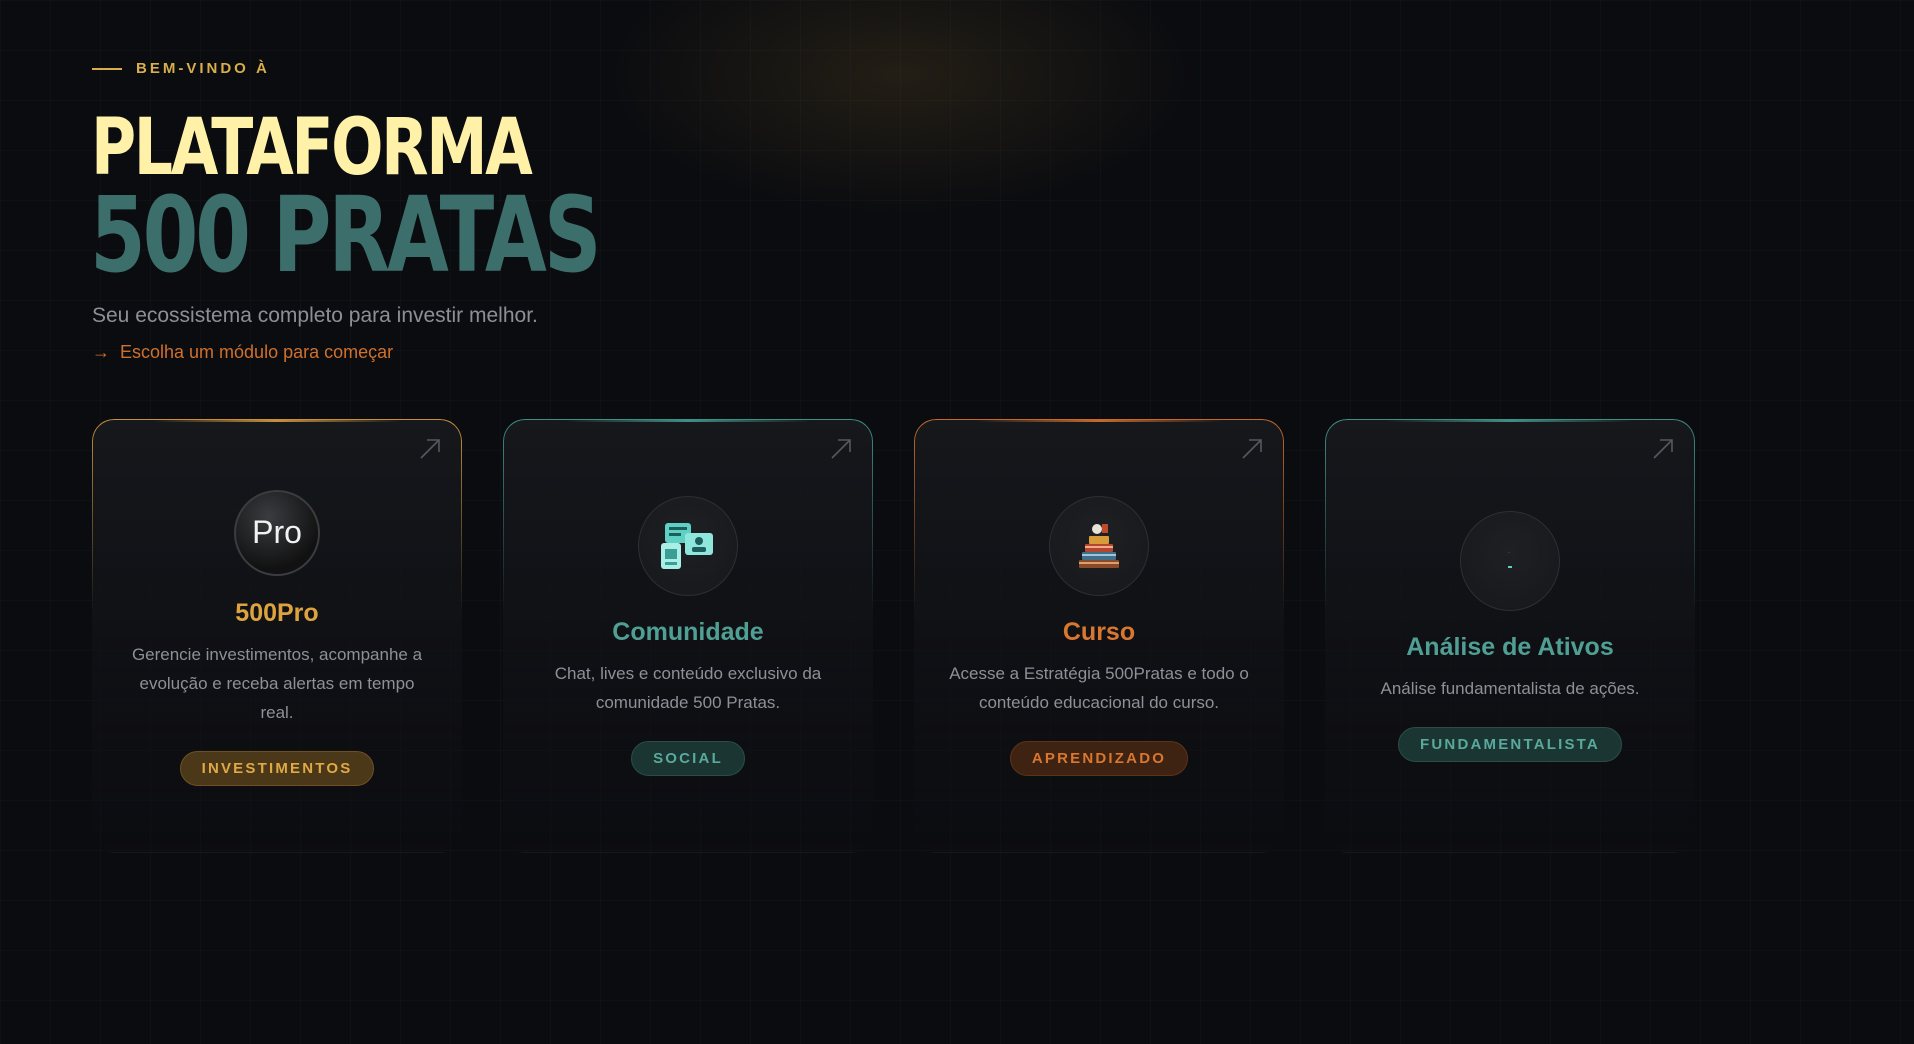  What do you see at coordinates (277, 768) in the screenshot?
I see `category-badge: INVESTIMENTOS` at bounding box center [277, 768].